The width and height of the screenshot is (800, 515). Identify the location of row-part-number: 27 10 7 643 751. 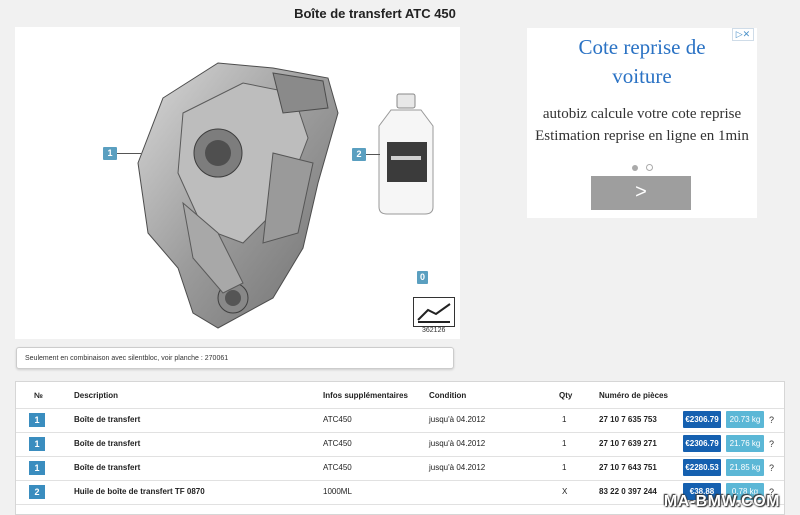
(628, 468).